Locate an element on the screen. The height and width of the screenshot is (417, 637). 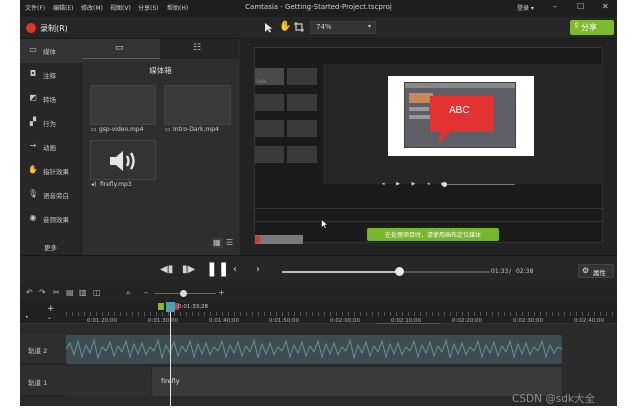
callout-text: ABC is located at coordinates (459, 110).